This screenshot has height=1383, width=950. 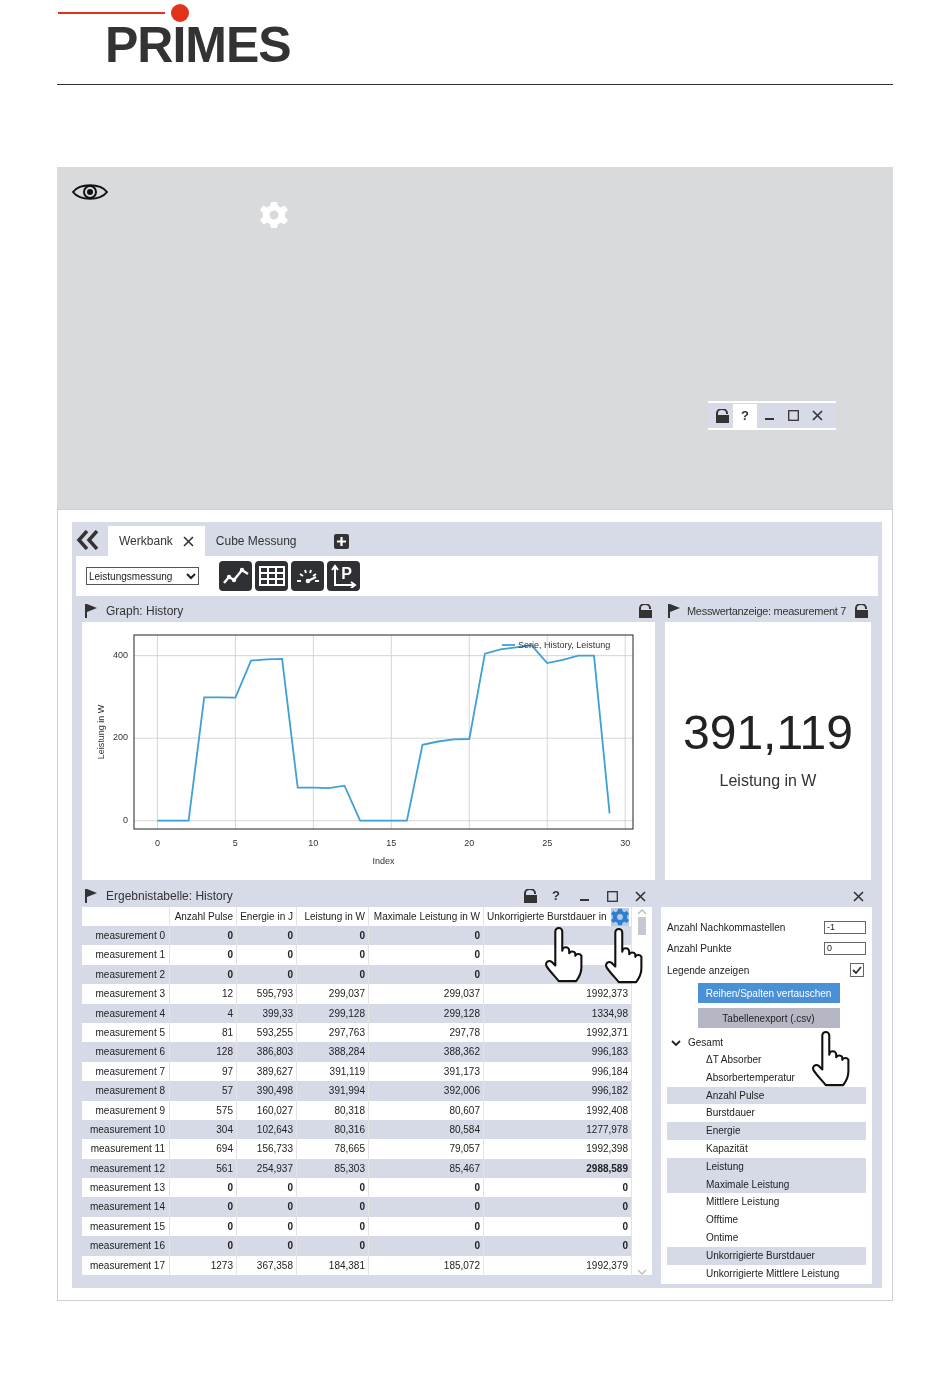 I want to click on table-cell: 391,994, so click(x=333, y=1091).